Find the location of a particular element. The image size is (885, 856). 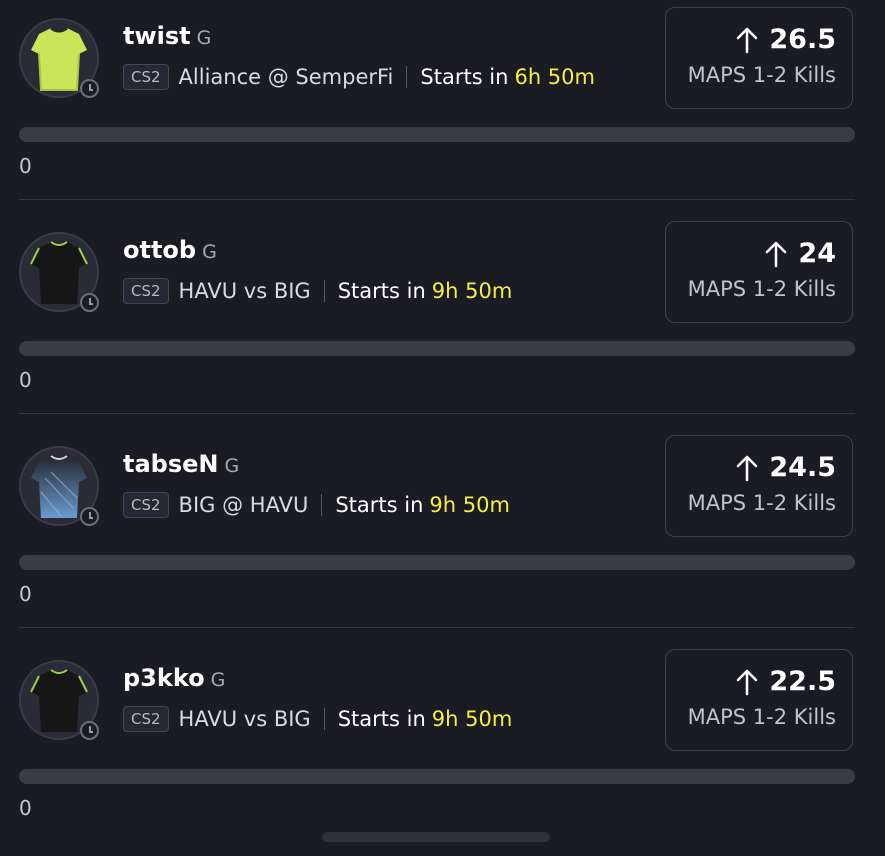

matchup-text: Alliance @ SemperFi is located at coordinates (286, 77).